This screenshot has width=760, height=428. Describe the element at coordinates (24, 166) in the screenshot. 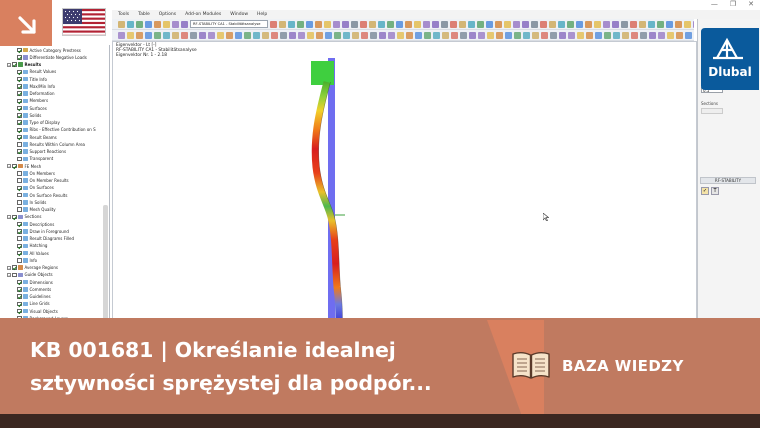

I see `navigator-item: − FE Mesh` at that location.